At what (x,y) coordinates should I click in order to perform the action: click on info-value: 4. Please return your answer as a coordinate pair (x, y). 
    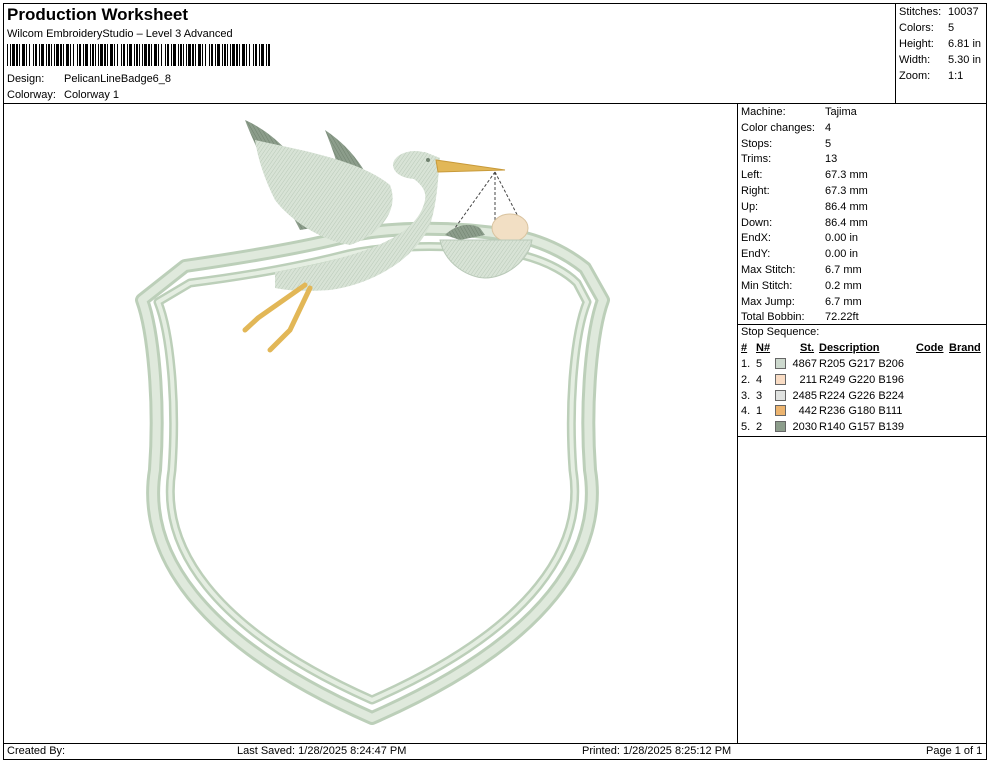
    Looking at the image, I should click on (828, 127).